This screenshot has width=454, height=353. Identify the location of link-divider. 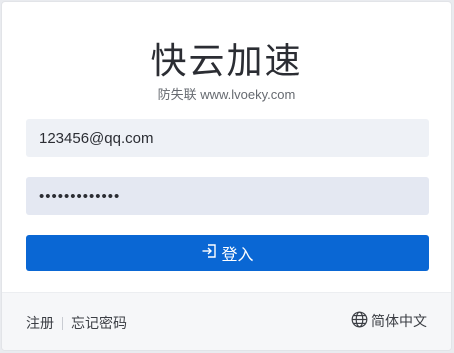
(62, 323).